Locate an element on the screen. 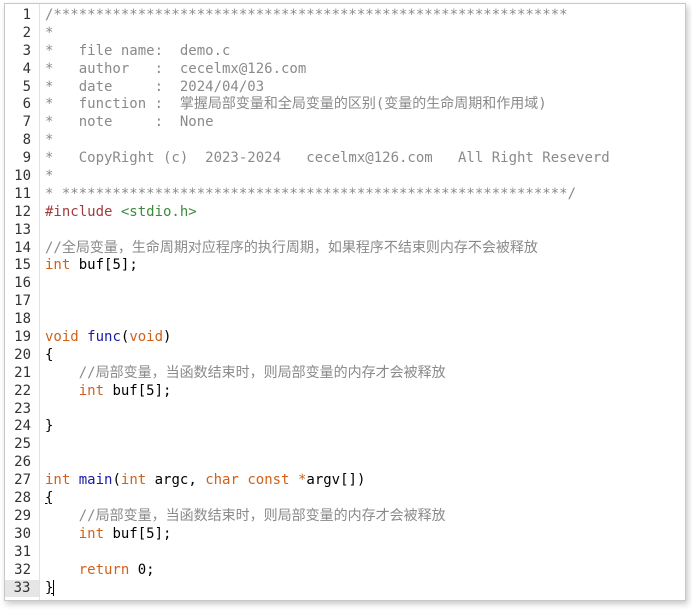  line-number: 14 is located at coordinates (22, 247).